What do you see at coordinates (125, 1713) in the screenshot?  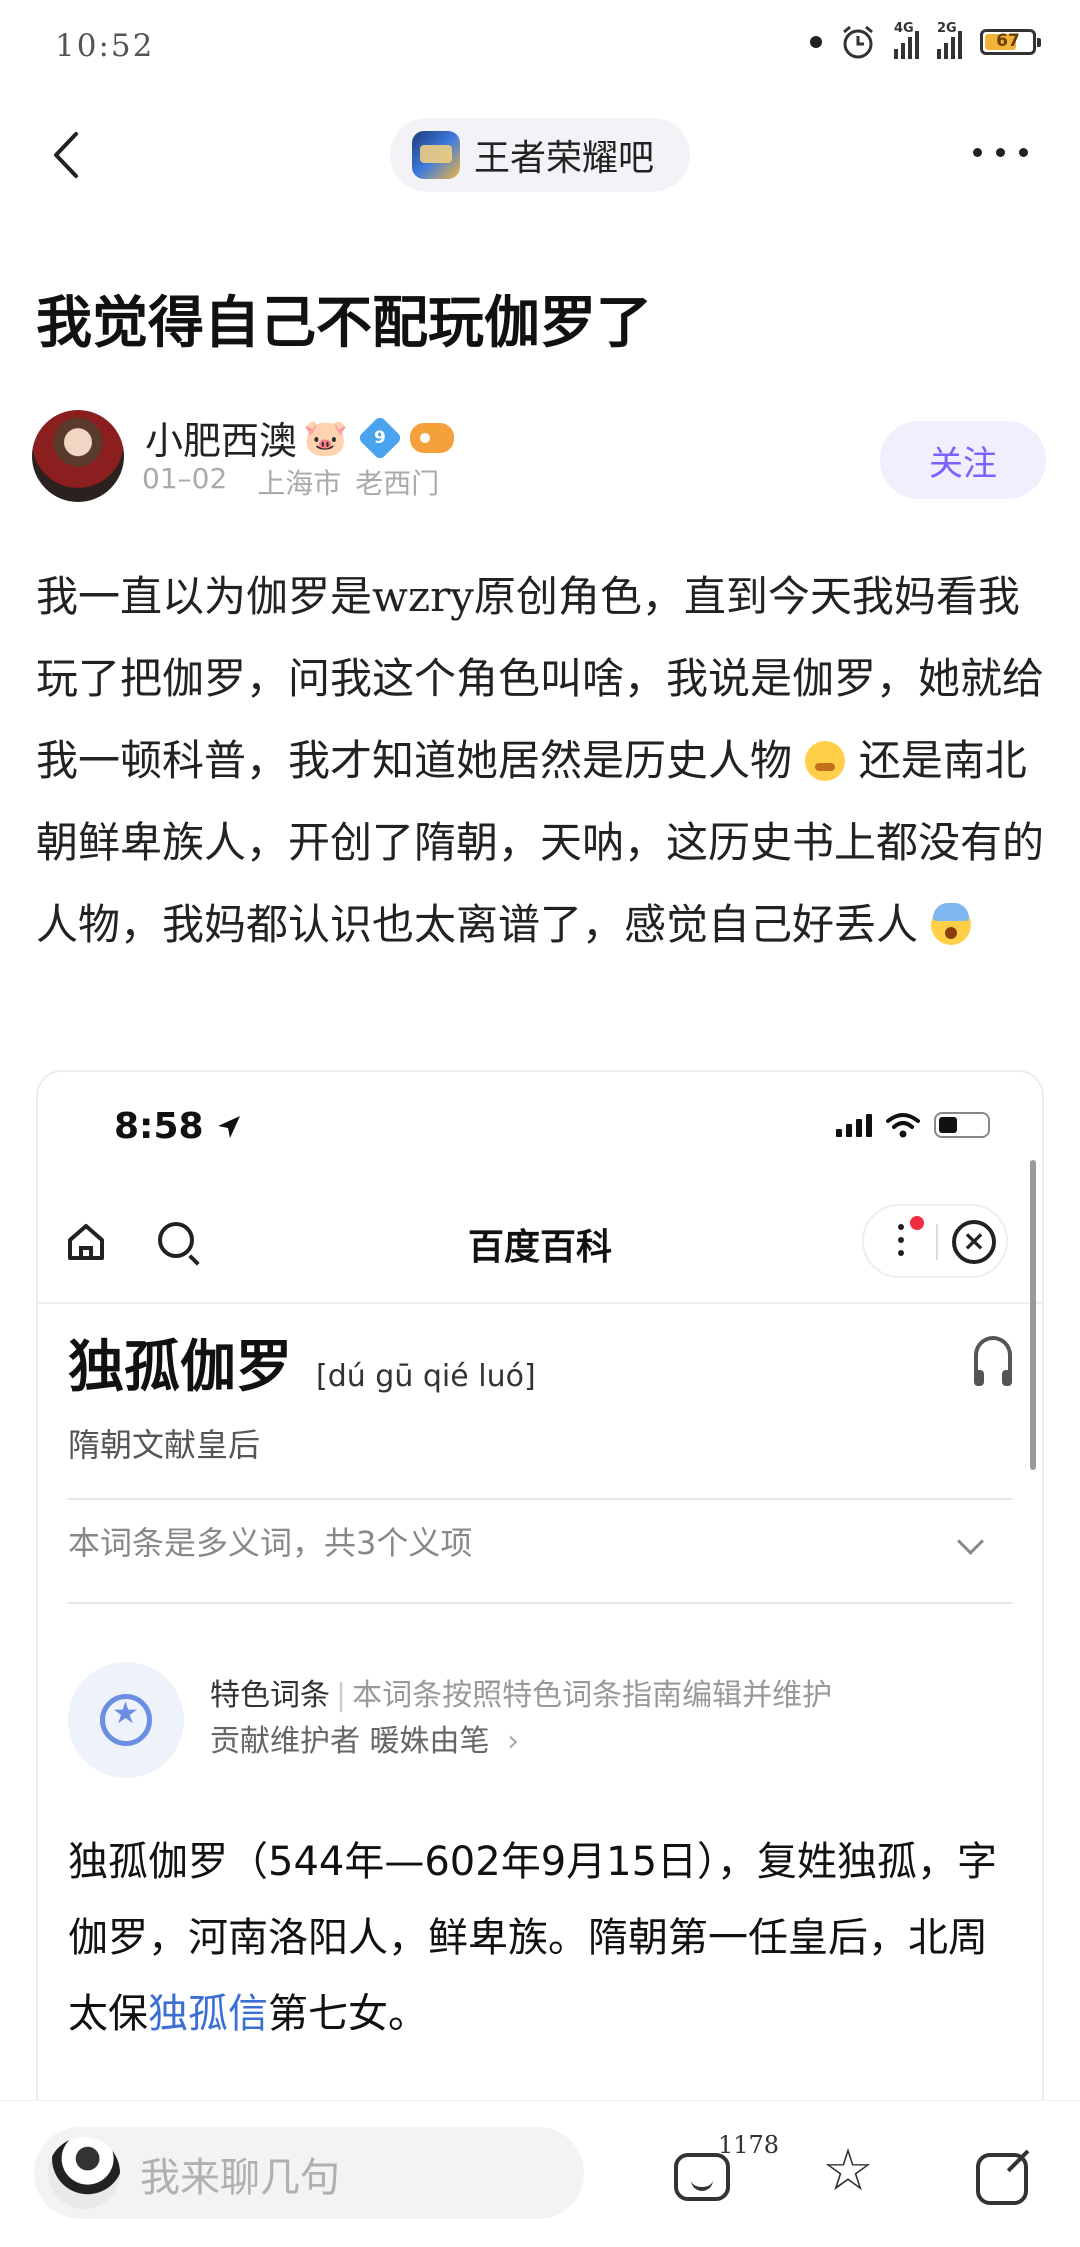 I see `star-outline-icon: ★` at bounding box center [125, 1713].